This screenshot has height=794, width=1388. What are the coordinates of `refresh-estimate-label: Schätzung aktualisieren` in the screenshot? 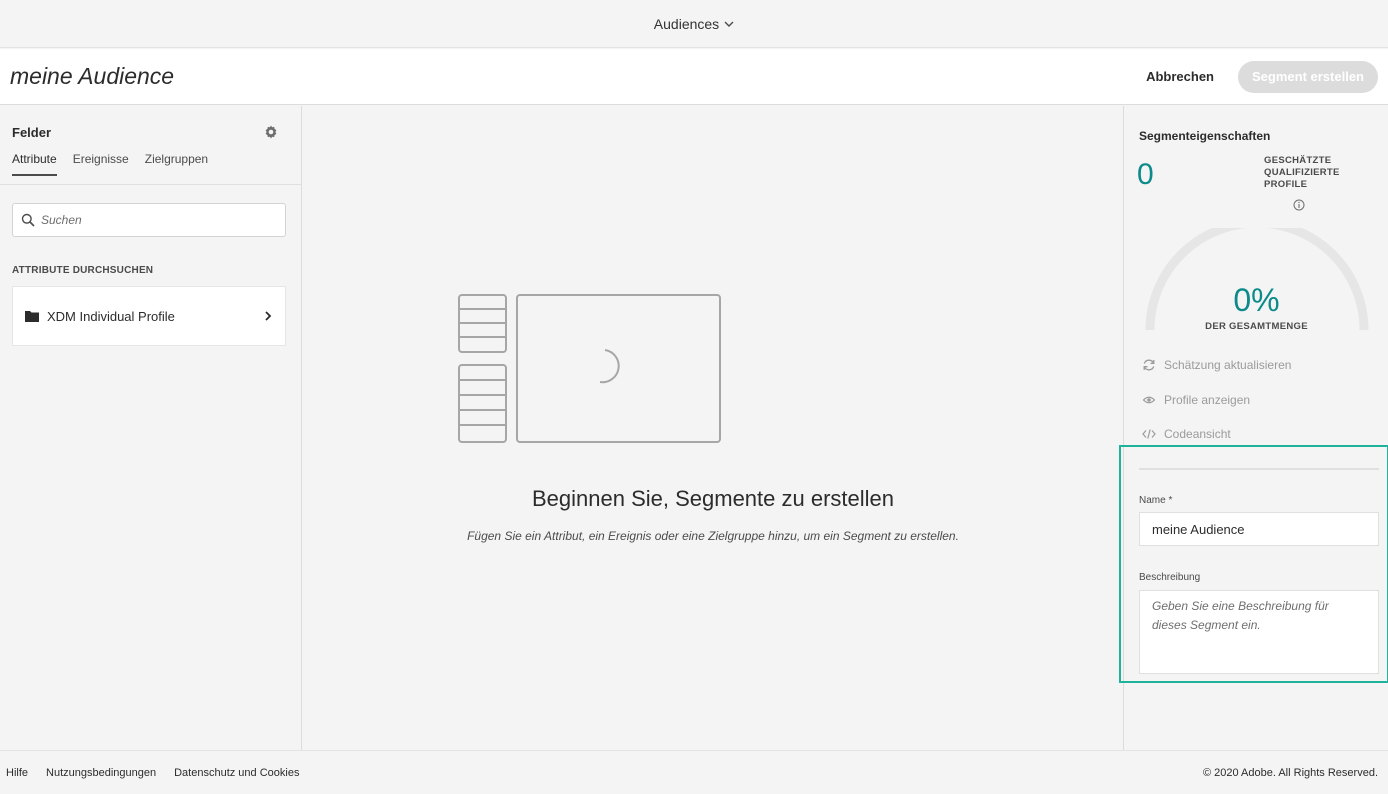 It's located at (1228, 365).